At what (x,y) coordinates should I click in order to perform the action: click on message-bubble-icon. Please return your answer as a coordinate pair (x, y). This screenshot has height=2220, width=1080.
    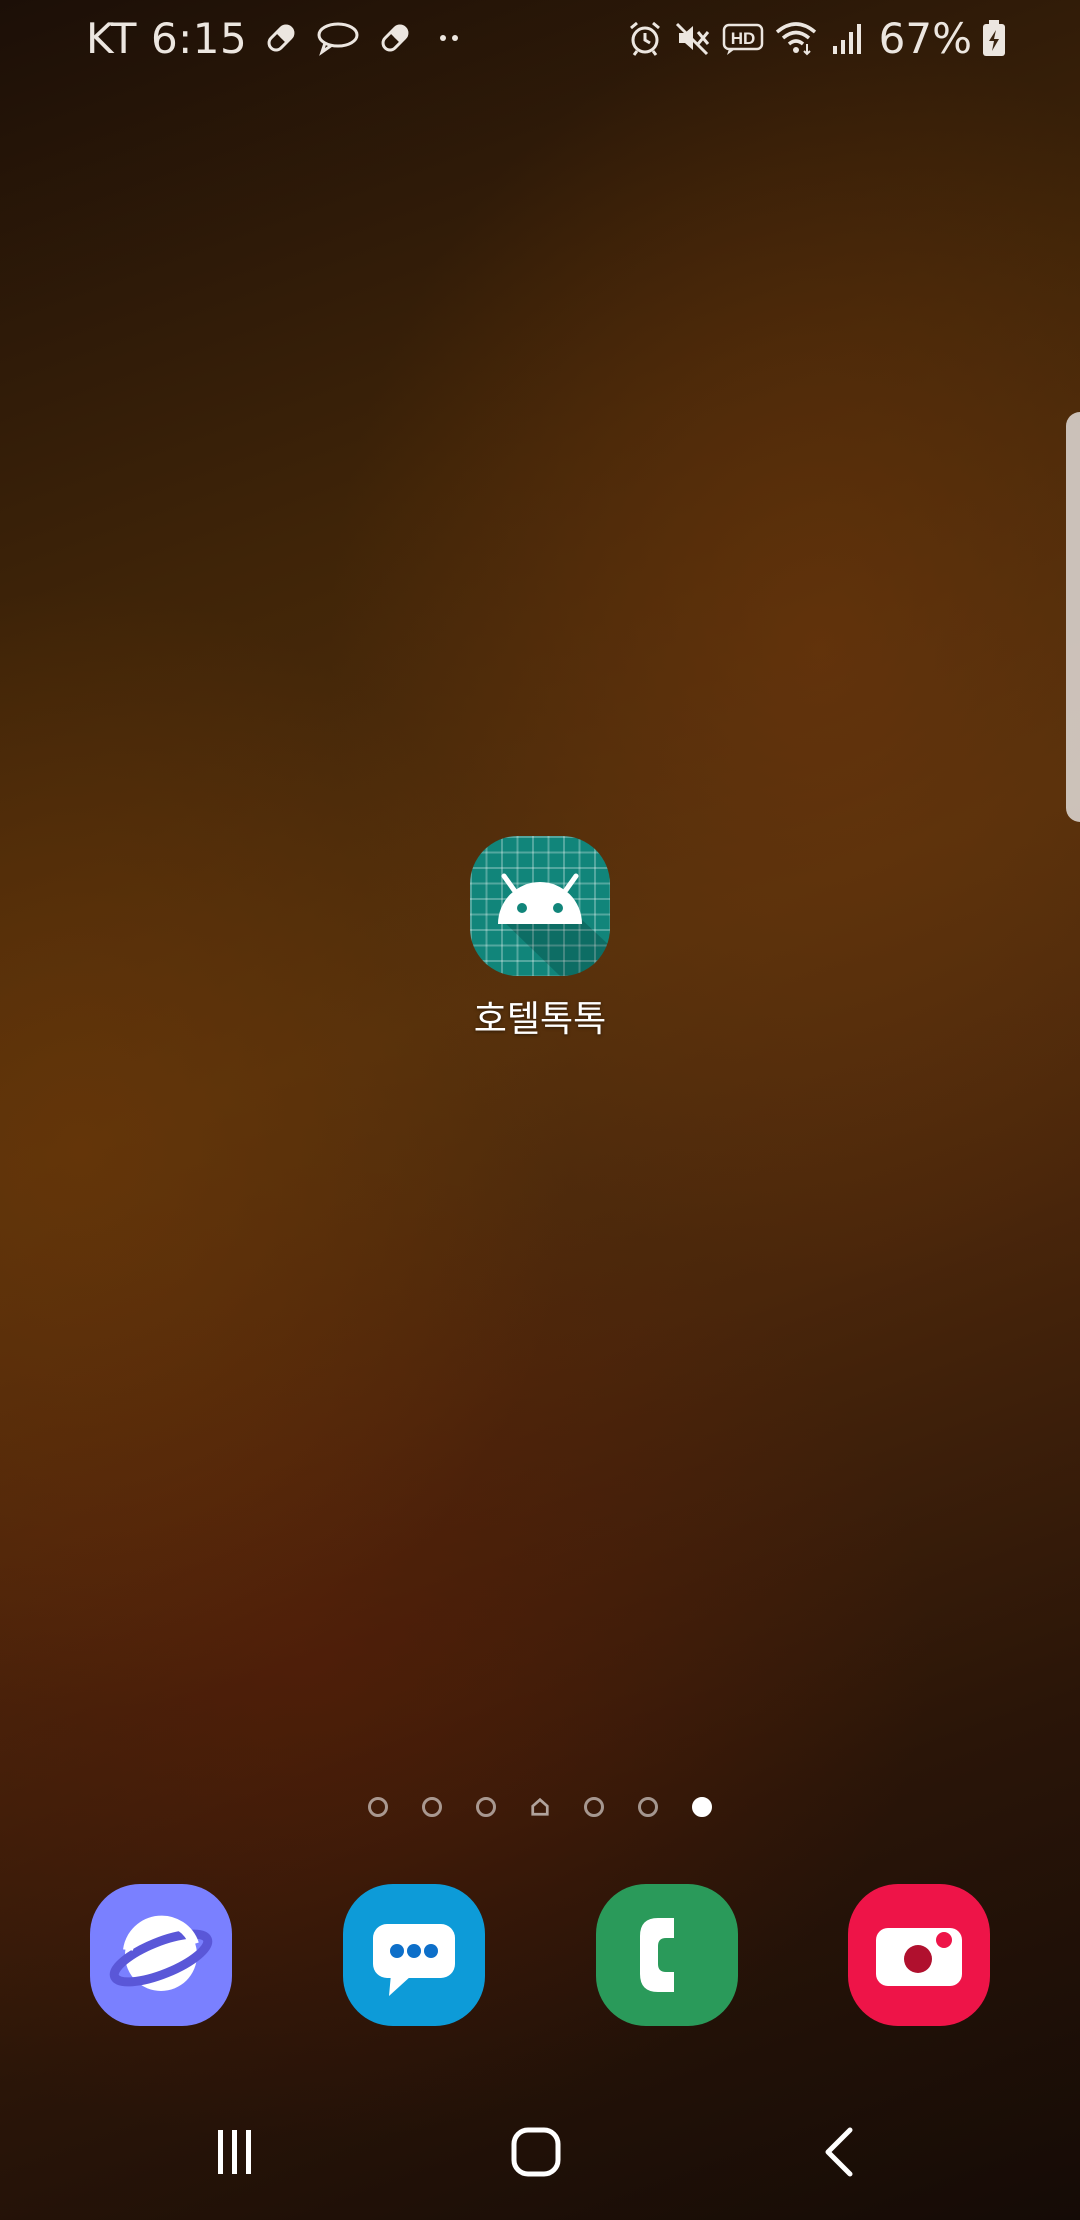
    Looking at the image, I should click on (414, 1955).